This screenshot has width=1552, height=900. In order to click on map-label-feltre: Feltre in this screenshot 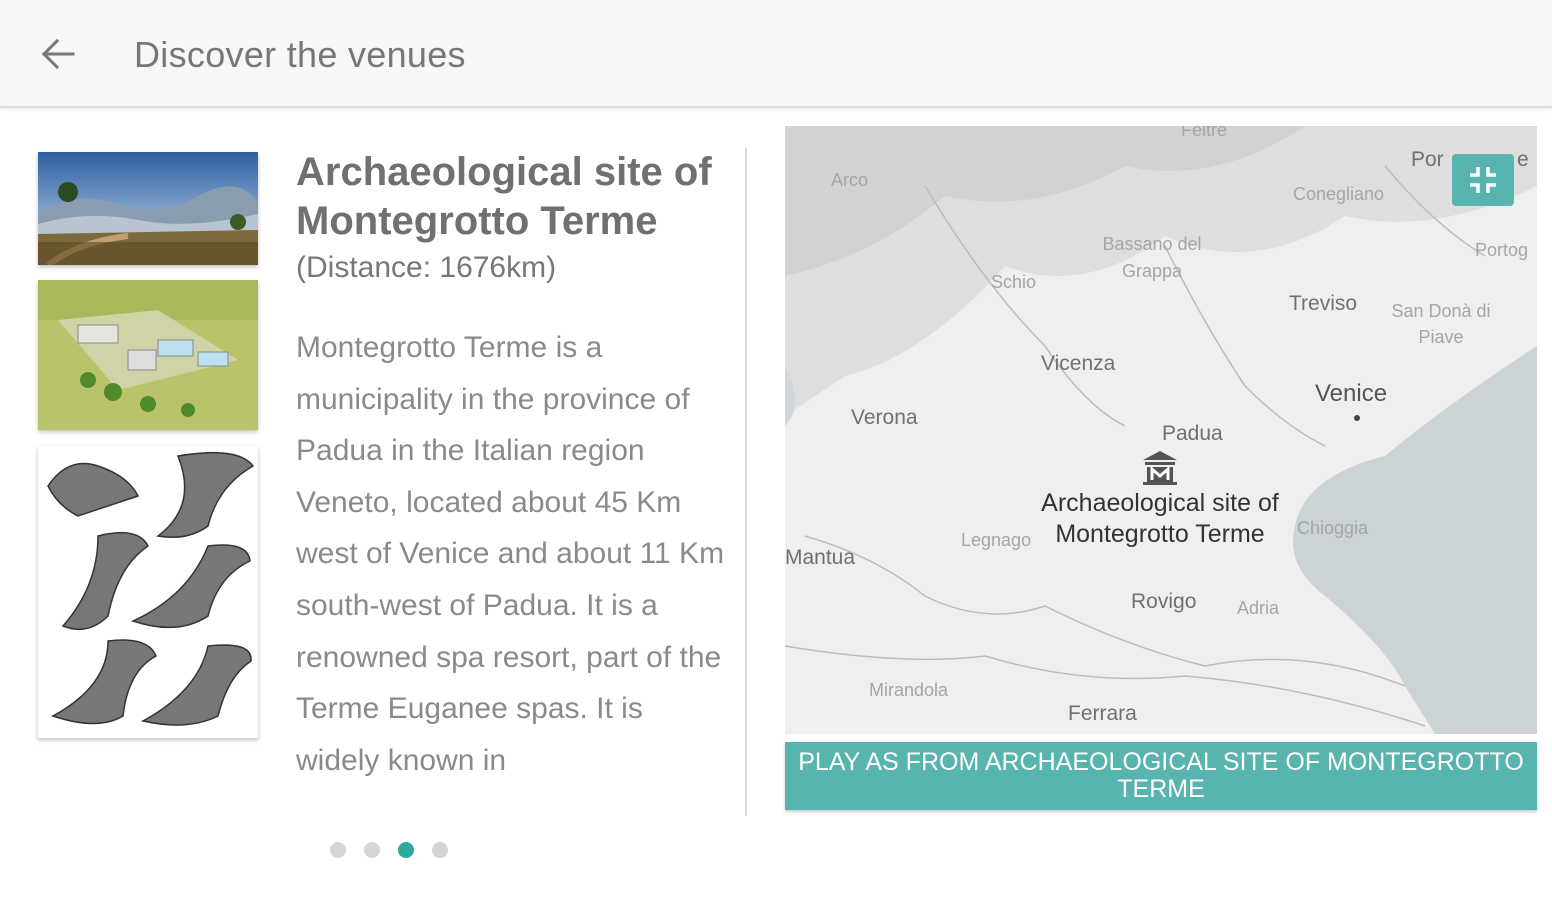, I will do `click(1204, 133)`.